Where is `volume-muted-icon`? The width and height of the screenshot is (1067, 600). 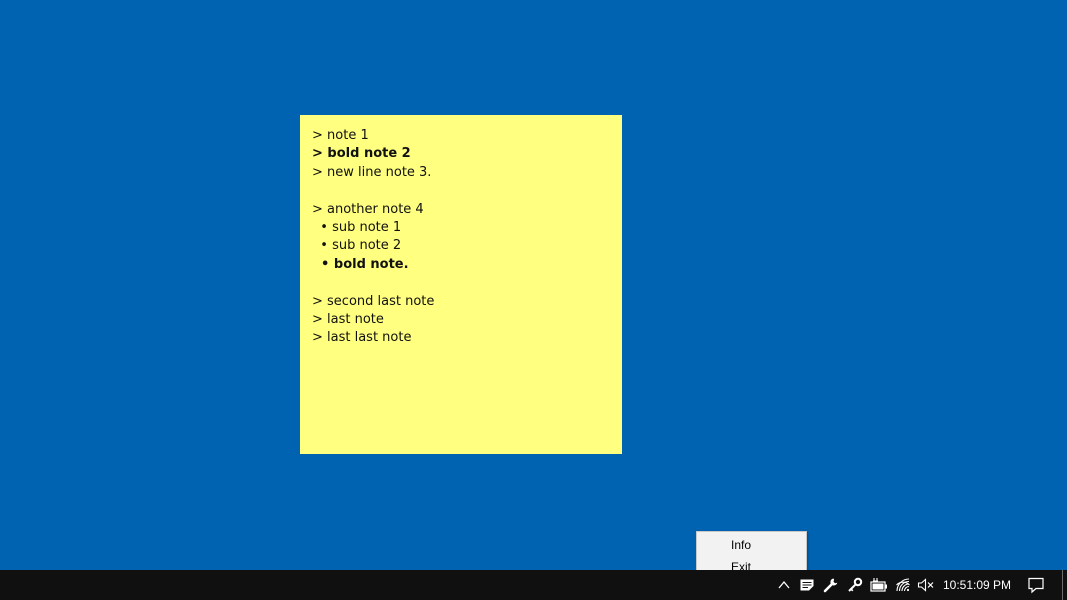 volume-muted-icon is located at coordinates (926, 585).